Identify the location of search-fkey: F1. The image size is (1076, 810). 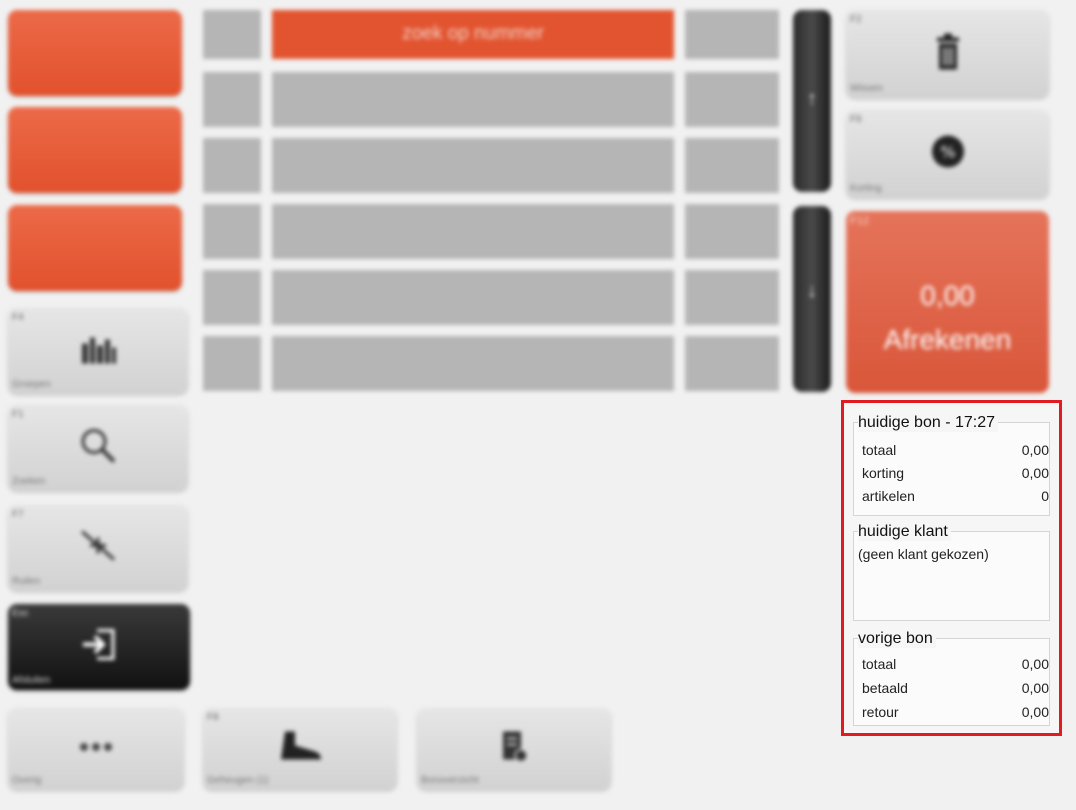
(18, 414).